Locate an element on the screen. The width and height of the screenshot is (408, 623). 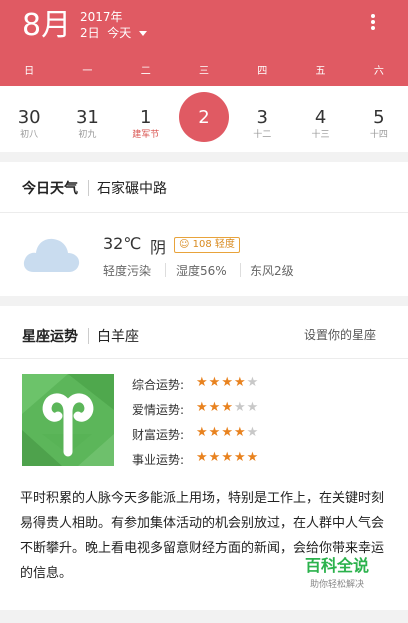
overall-fortune-label: 综合运势: is located at coordinates (158, 385).